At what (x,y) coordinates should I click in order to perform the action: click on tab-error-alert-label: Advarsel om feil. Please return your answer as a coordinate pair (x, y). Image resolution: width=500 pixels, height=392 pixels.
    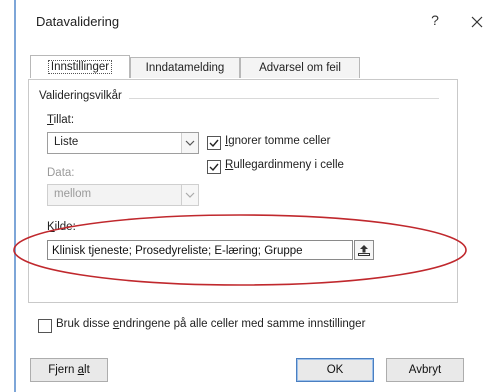
    Looking at the image, I should click on (300, 68).